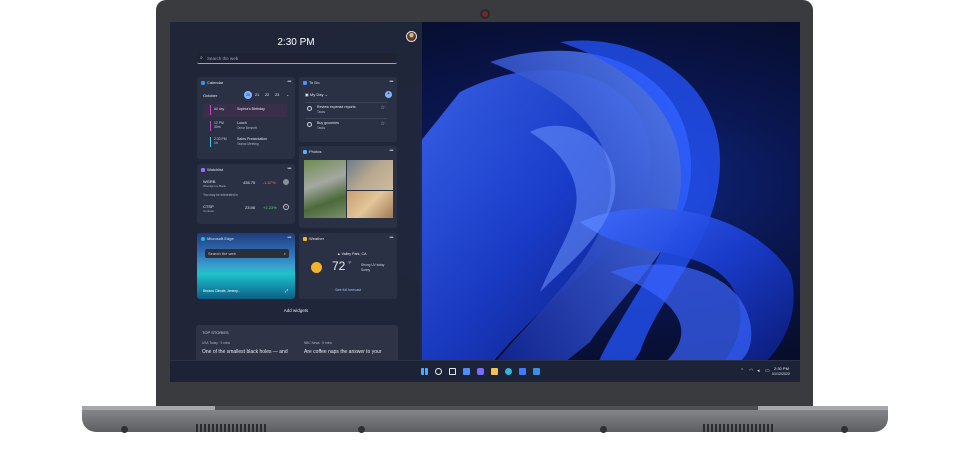 This screenshot has width=973, height=449. Describe the element at coordinates (252, 139) in the screenshot. I see `event-title: Sales Presentation` at that location.